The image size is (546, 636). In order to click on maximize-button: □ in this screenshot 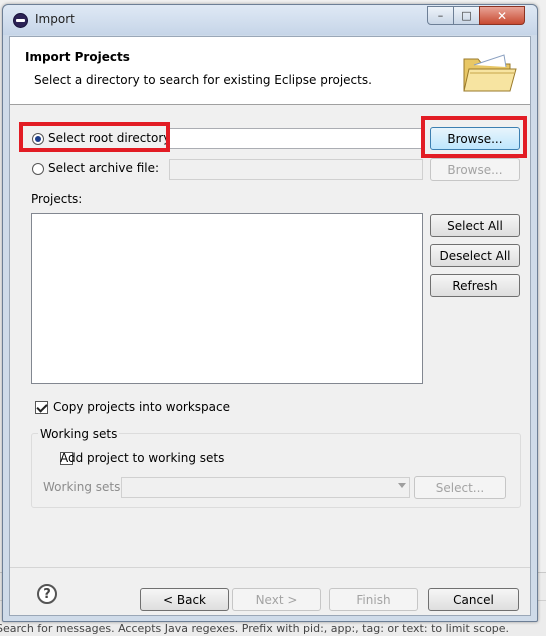, I will do `click(466, 15)`.